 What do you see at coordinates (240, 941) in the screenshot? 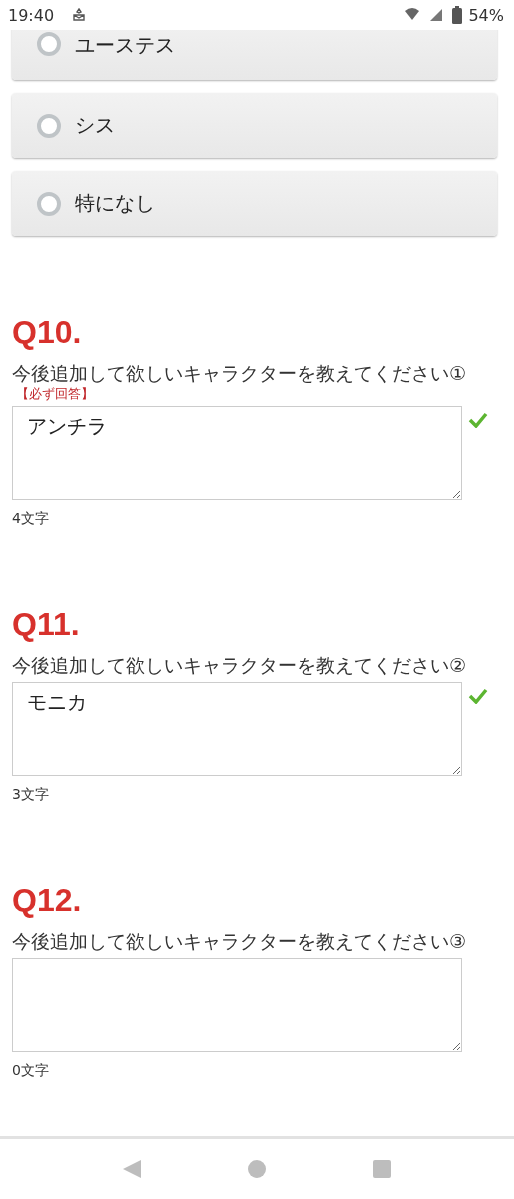
I see `question-text: 今後追加して欲しいキャラクターを教えてください③` at bounding box center [240, 941].